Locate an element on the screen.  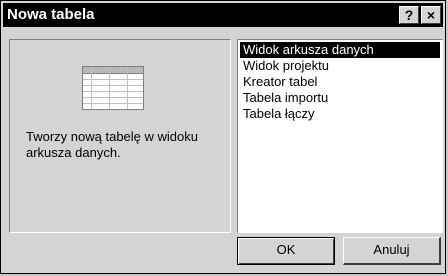
list-item-table-wizard: Kreator tabel is located at coordinates (340, 82).